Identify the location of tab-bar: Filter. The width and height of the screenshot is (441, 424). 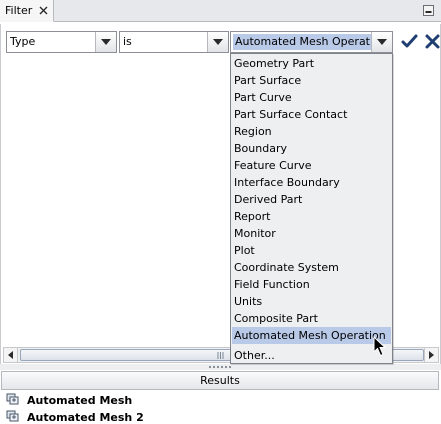
(220, 11).